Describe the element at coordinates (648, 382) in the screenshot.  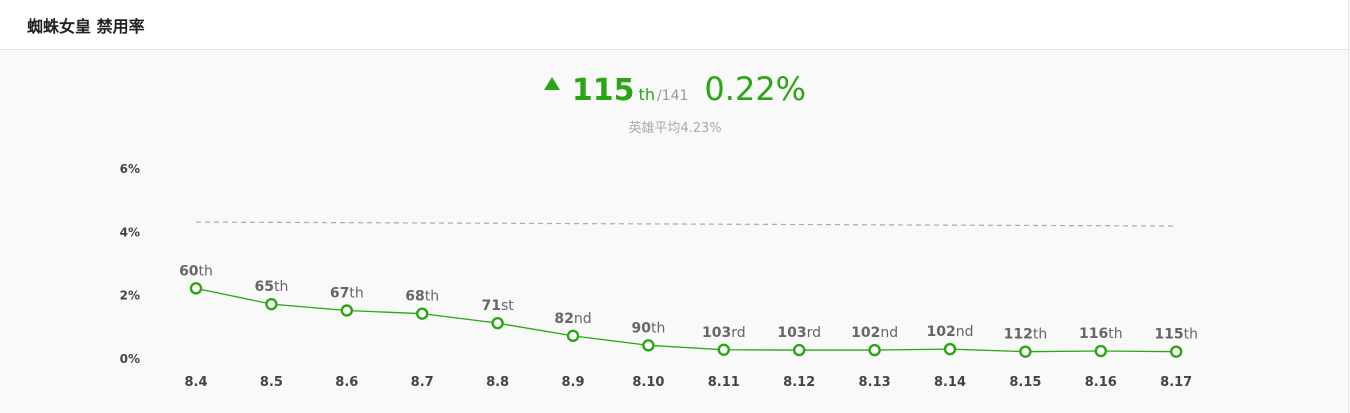
I see `x-tick-label: 8.10` at that location.